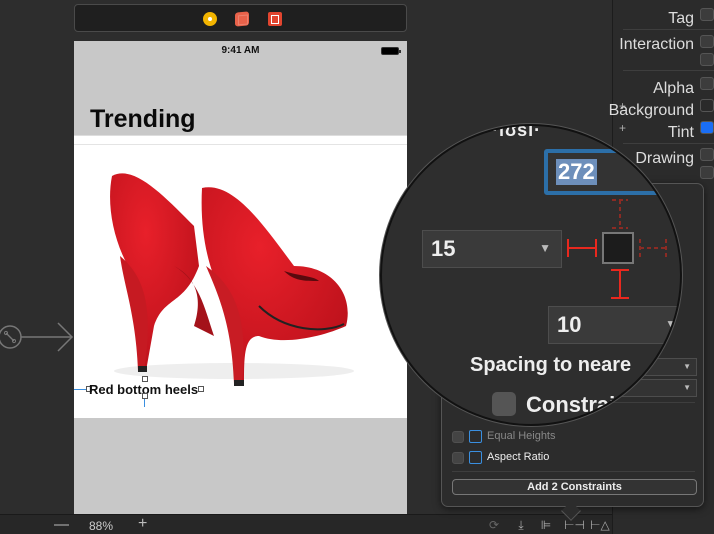 The width and height of the screenshot is (714, 534). Describe the element at coordinates (680, 132) in the screenshot. I see `tint-label: Tint` at that location.